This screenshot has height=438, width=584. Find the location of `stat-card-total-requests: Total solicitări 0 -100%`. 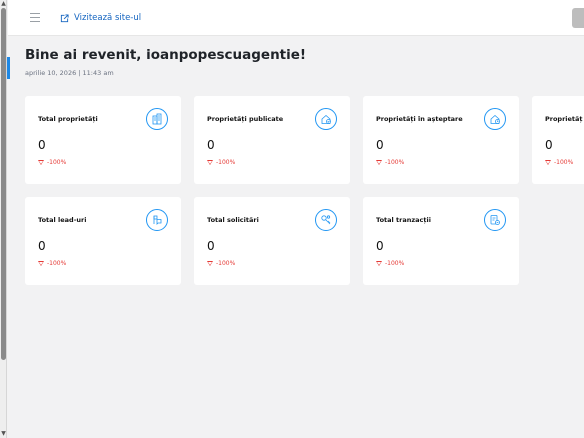

stat-card-total-requests: Total solicitări 0 -100% is located at coordinates (272, 241).